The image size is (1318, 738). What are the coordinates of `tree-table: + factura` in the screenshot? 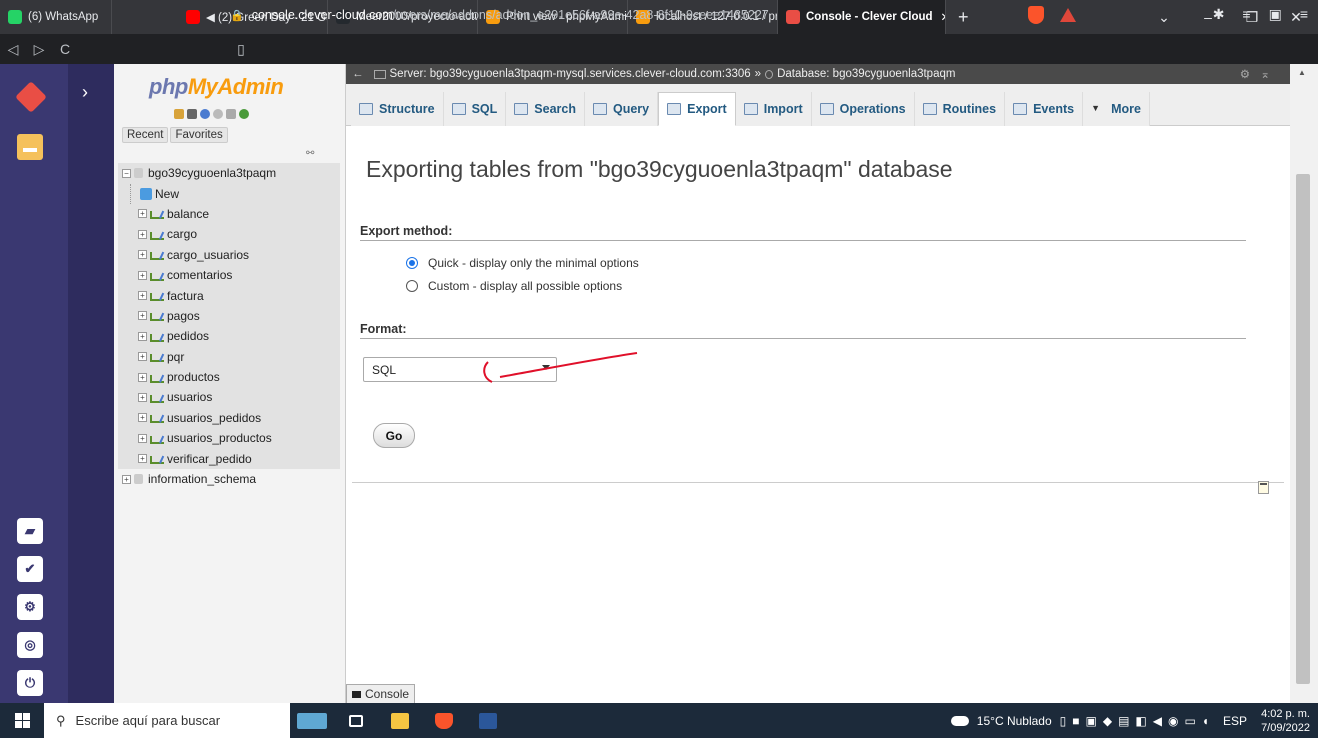 It's located at (229, 295).